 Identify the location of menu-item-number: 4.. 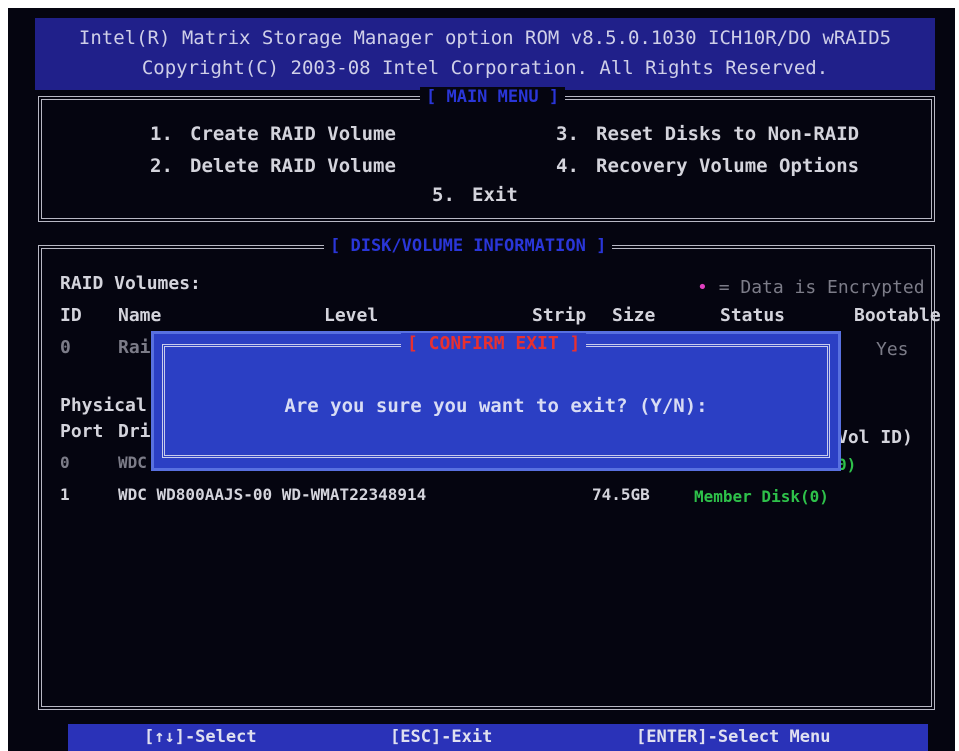
(567, 166).